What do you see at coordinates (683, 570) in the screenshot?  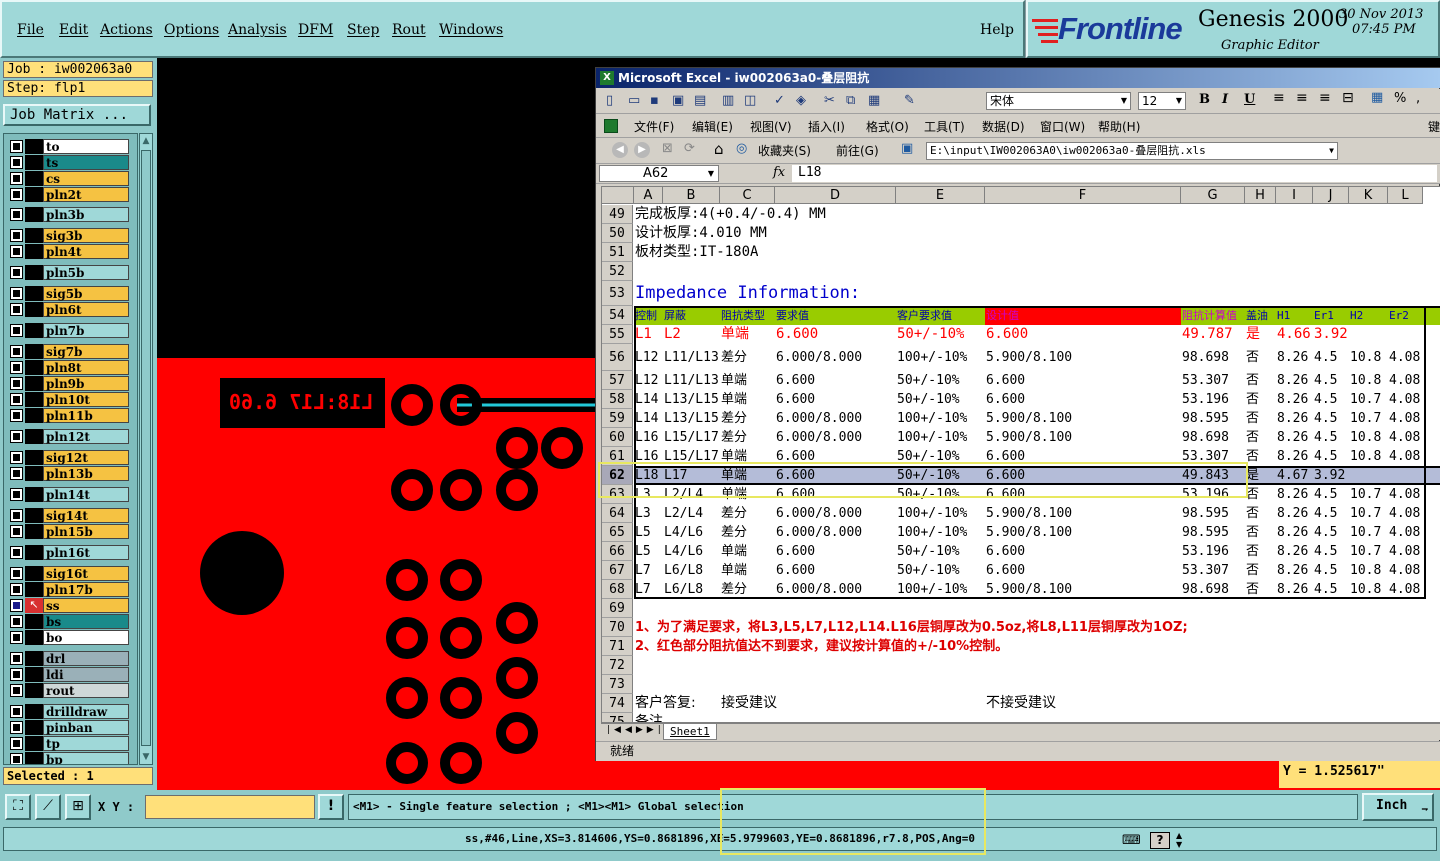 I see `cell-B67: L6/L8` at bounding box center [683, 570].